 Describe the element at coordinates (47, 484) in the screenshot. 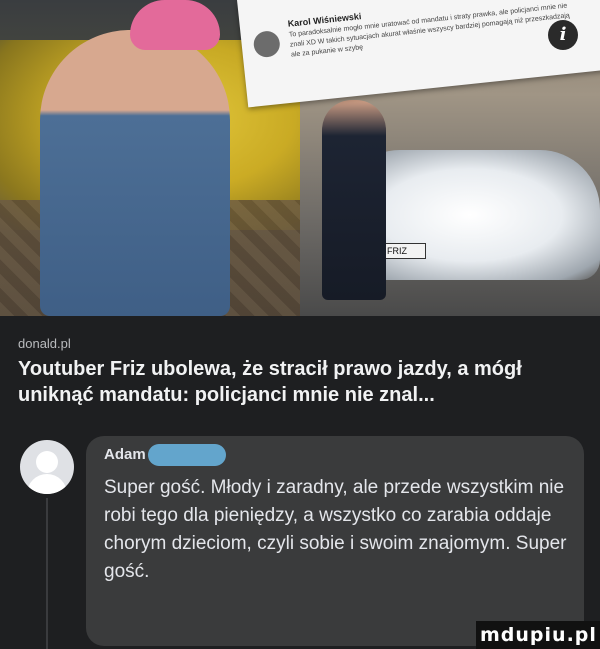

I see `avatar-body-shape` at that location.